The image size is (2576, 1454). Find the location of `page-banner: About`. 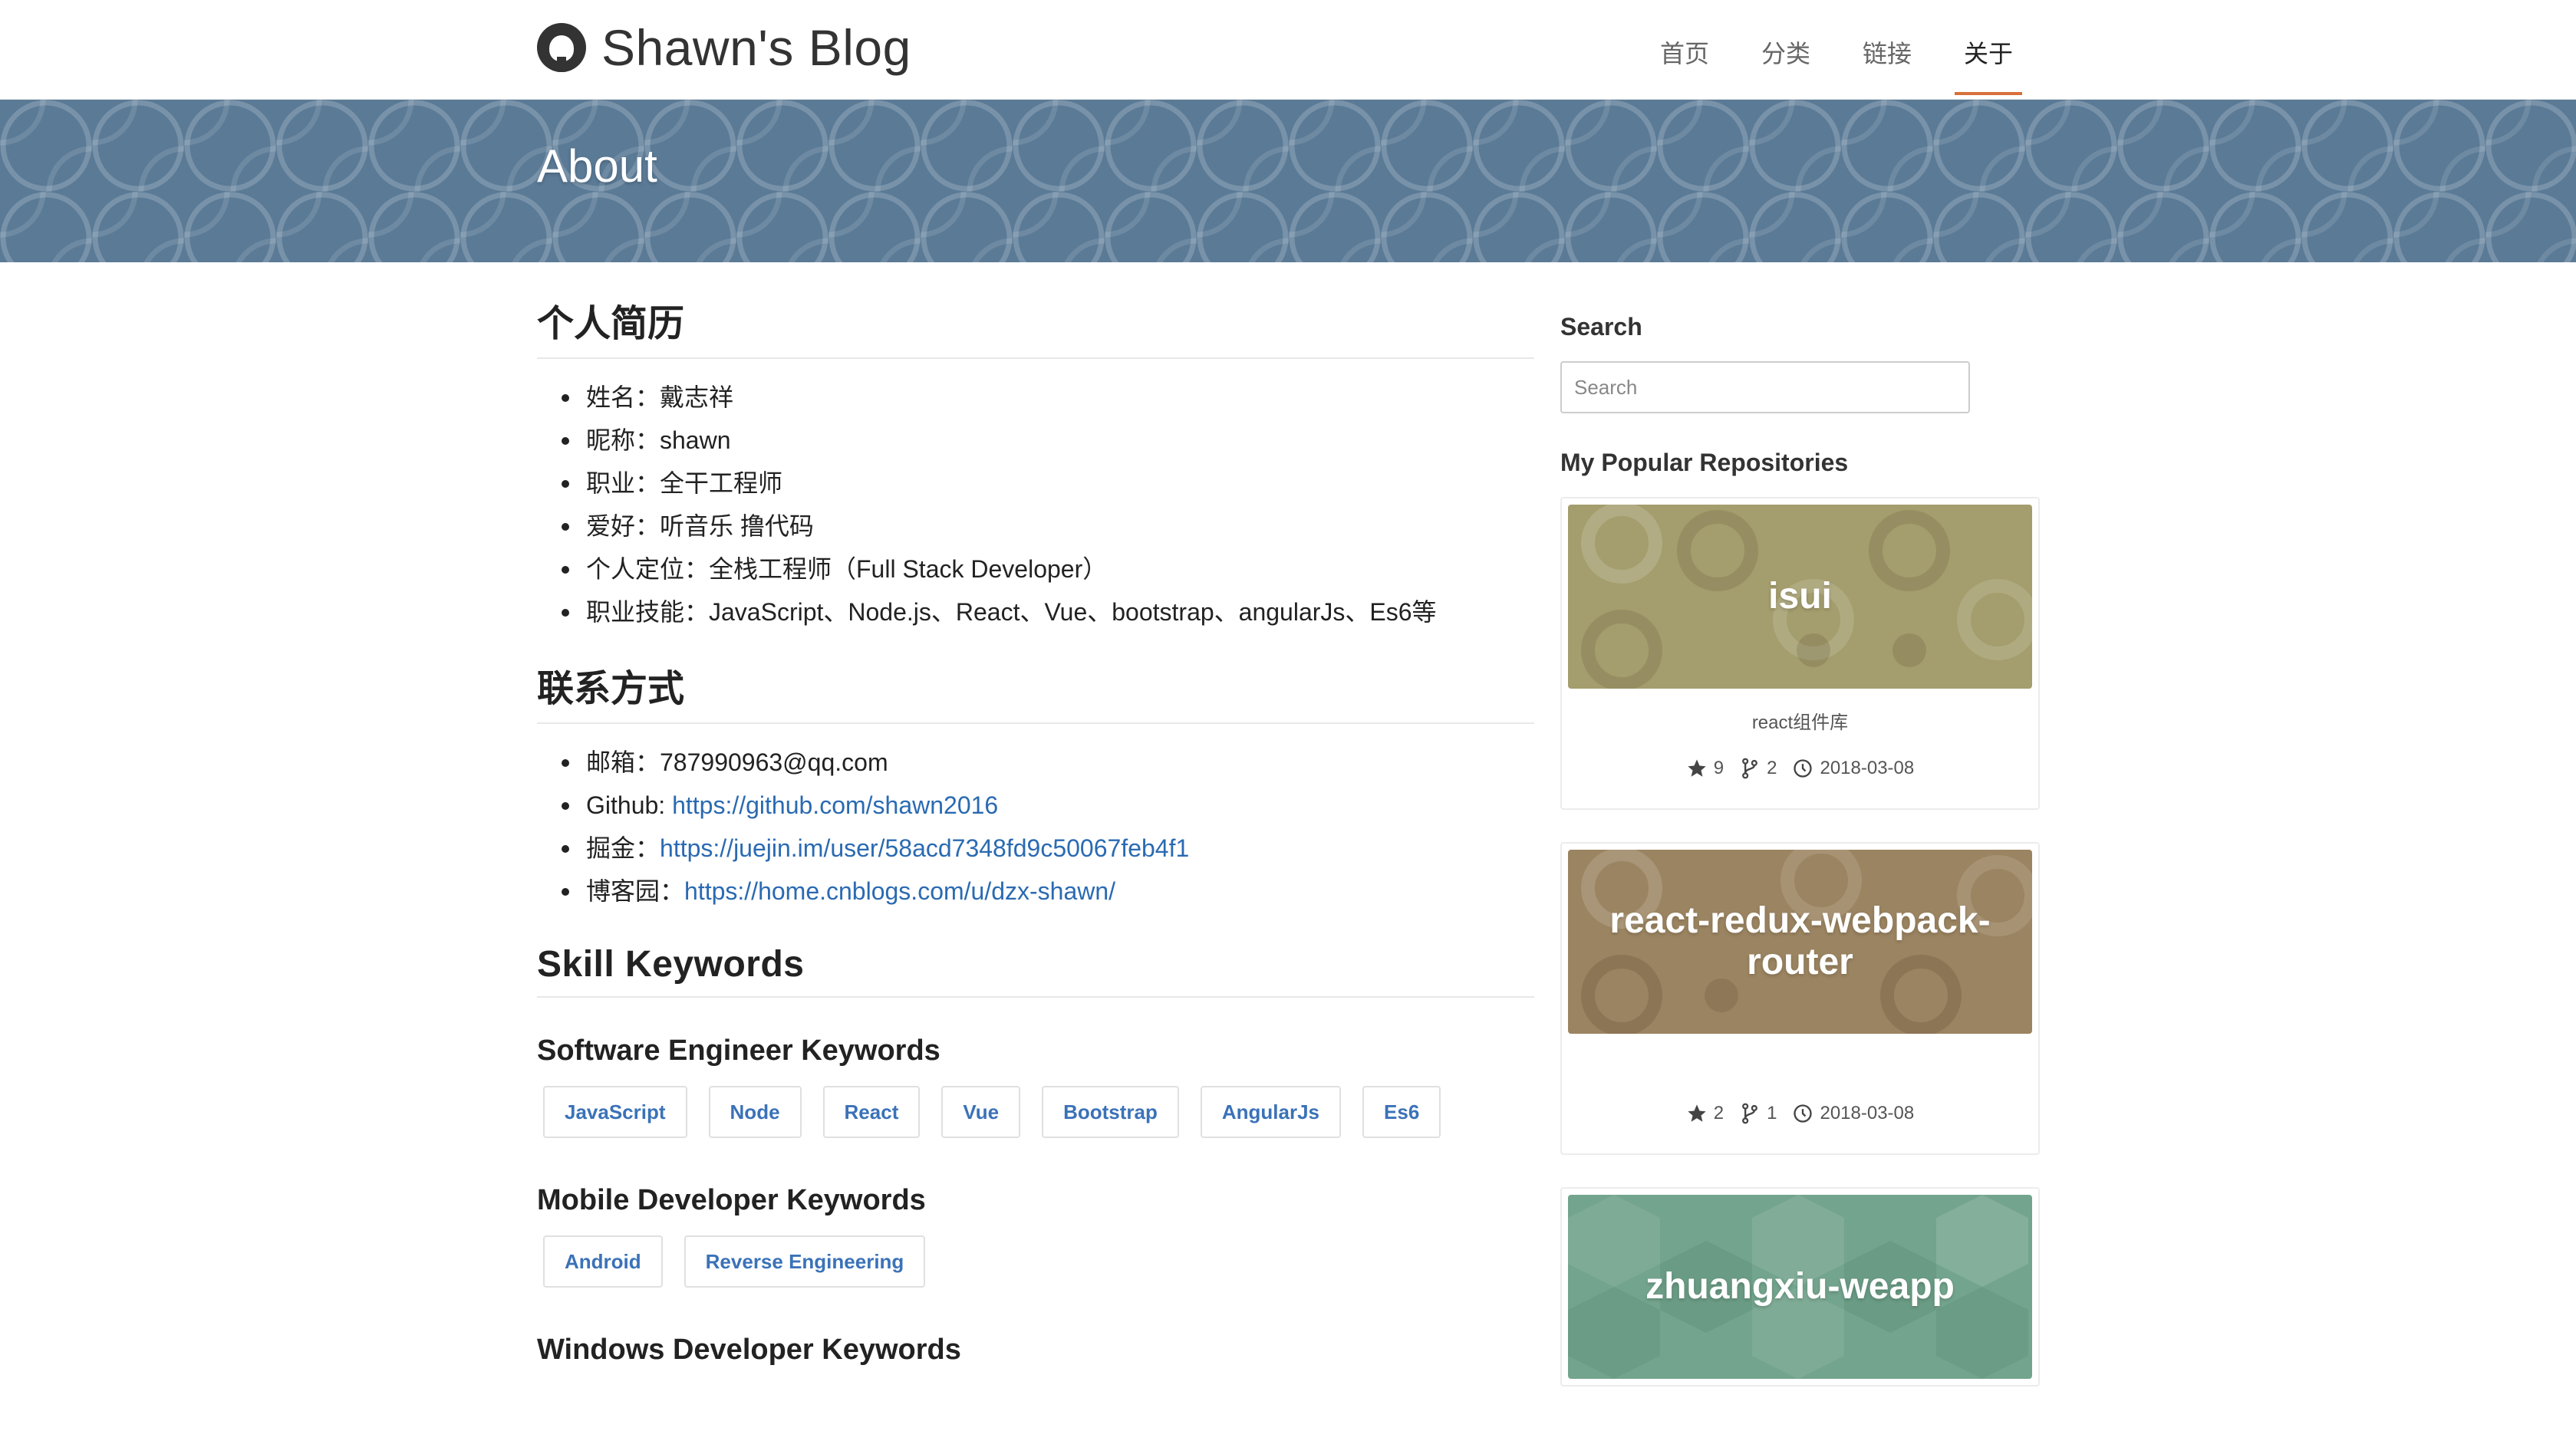

page-banner: About is located at coordinates (1288, 181).